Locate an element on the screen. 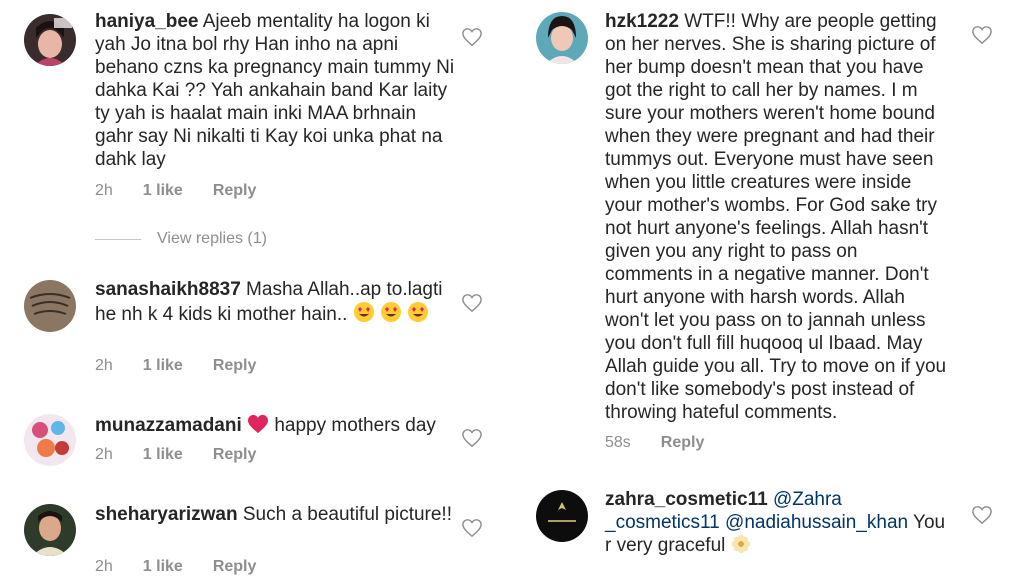 The image size is (1024, 576). comment-username: sheharyarizwan is located at coordinates (166, 514).